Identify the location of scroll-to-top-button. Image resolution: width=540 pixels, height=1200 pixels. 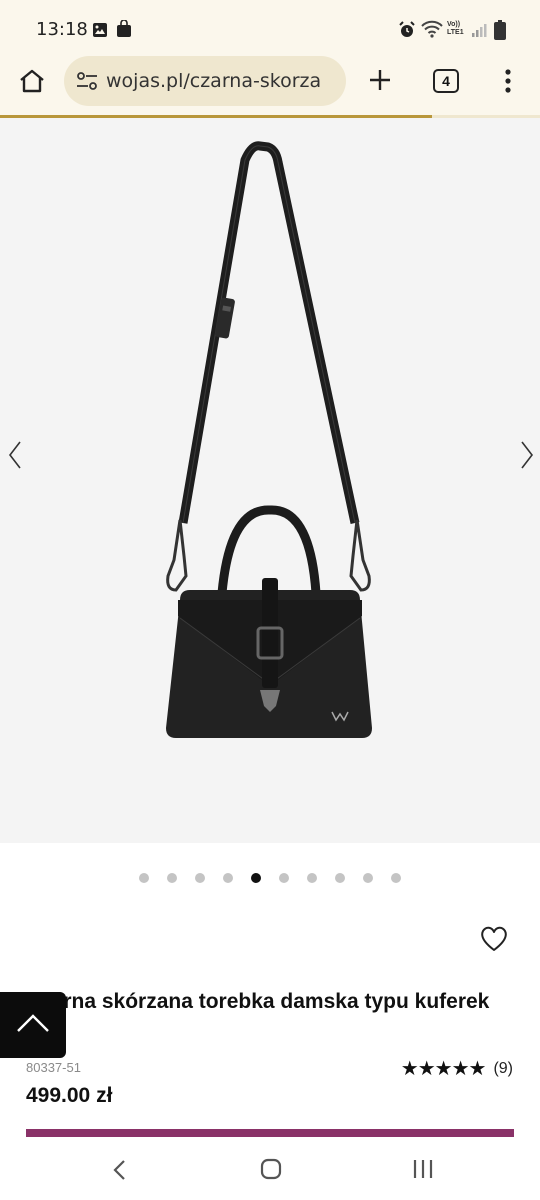
(33, 1025).